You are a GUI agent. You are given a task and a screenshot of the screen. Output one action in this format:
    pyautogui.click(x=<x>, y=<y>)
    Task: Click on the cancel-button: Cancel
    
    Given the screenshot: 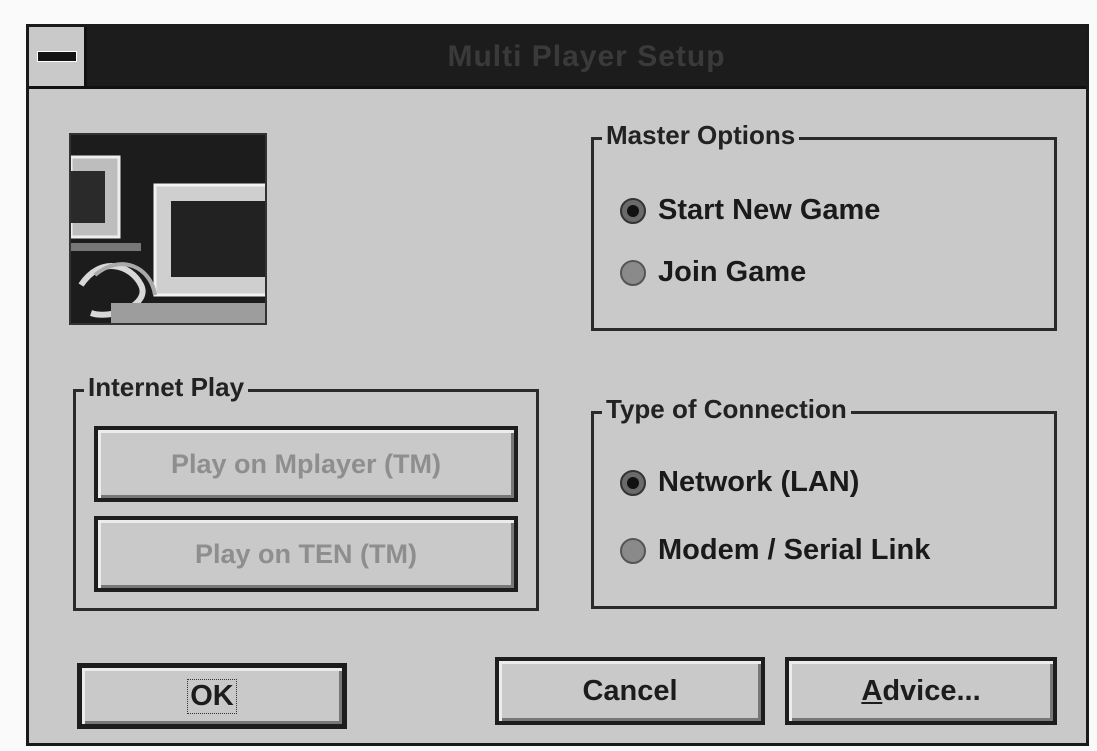 What is the action you would take?
    pyautogui.click(x=630, y=691)
    